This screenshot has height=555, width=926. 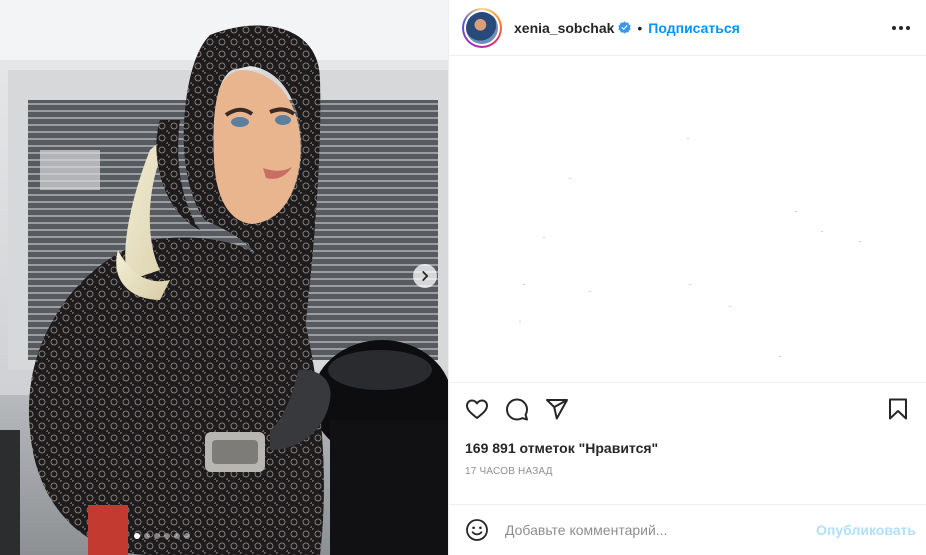 I want to click on chevron-right-icon, so click(x=425, y=276).